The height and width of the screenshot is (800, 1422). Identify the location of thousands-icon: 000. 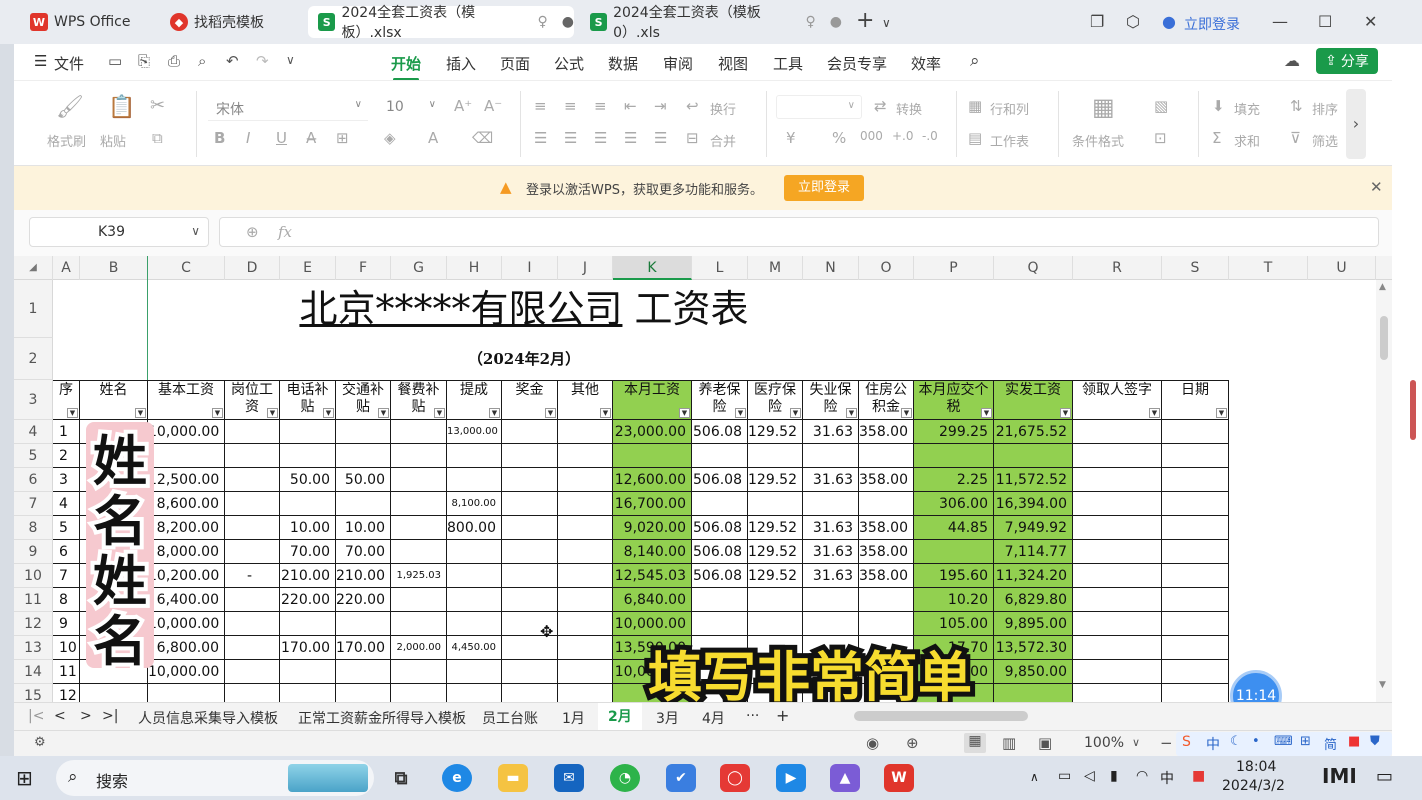
(871, 136).